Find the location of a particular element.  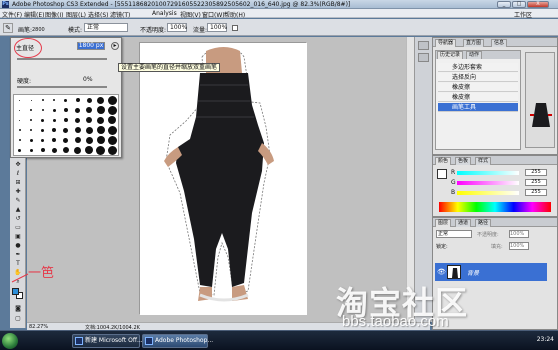

brush-presets-grid is located at coordinates (66, 125).